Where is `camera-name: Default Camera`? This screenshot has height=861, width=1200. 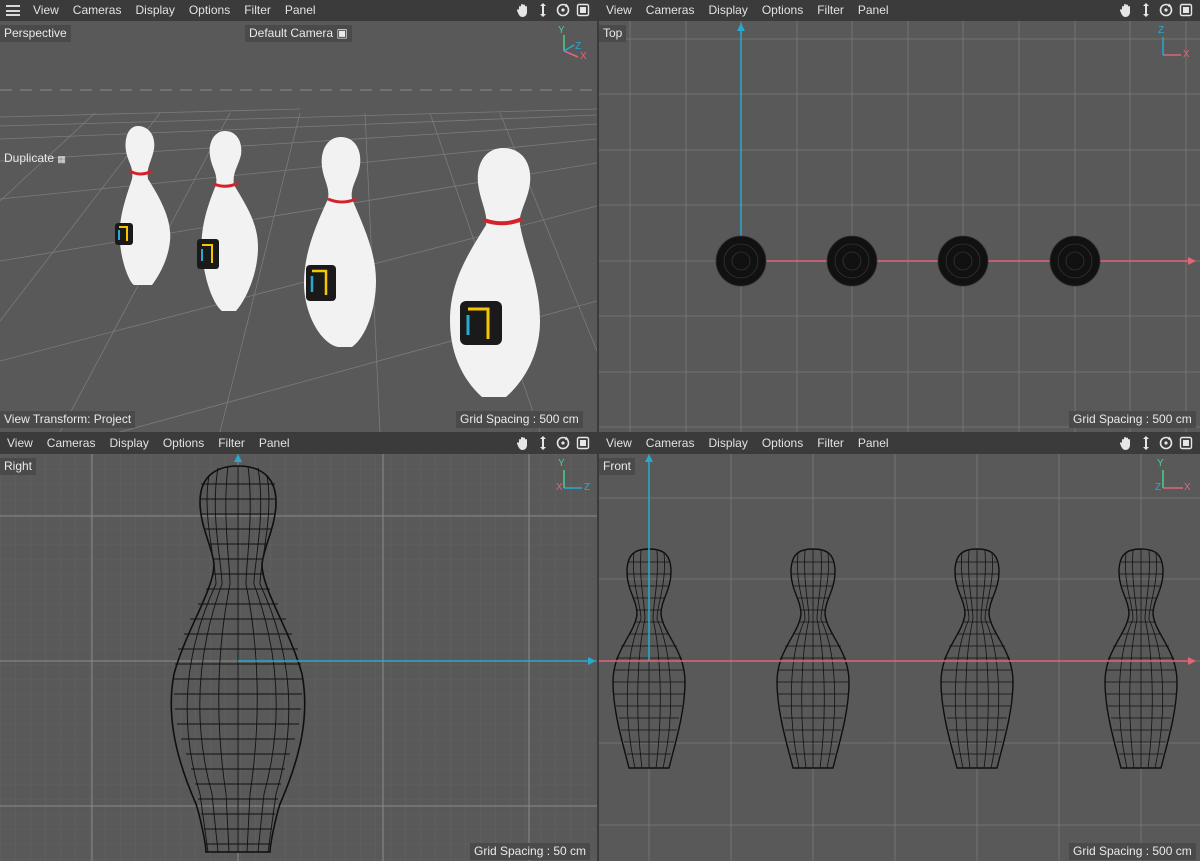 camera-name: Default Camera is located at coordinates (291, 33).